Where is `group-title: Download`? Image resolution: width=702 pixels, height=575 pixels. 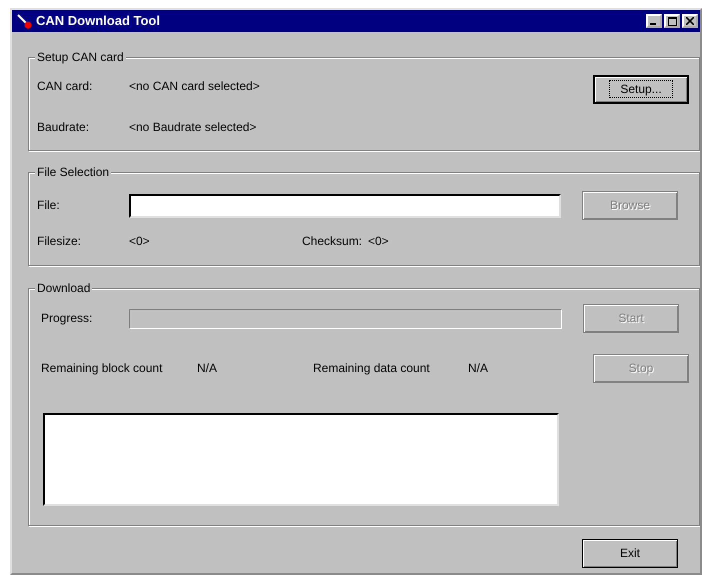 group-title: Download is located at coordinates (63, 288).